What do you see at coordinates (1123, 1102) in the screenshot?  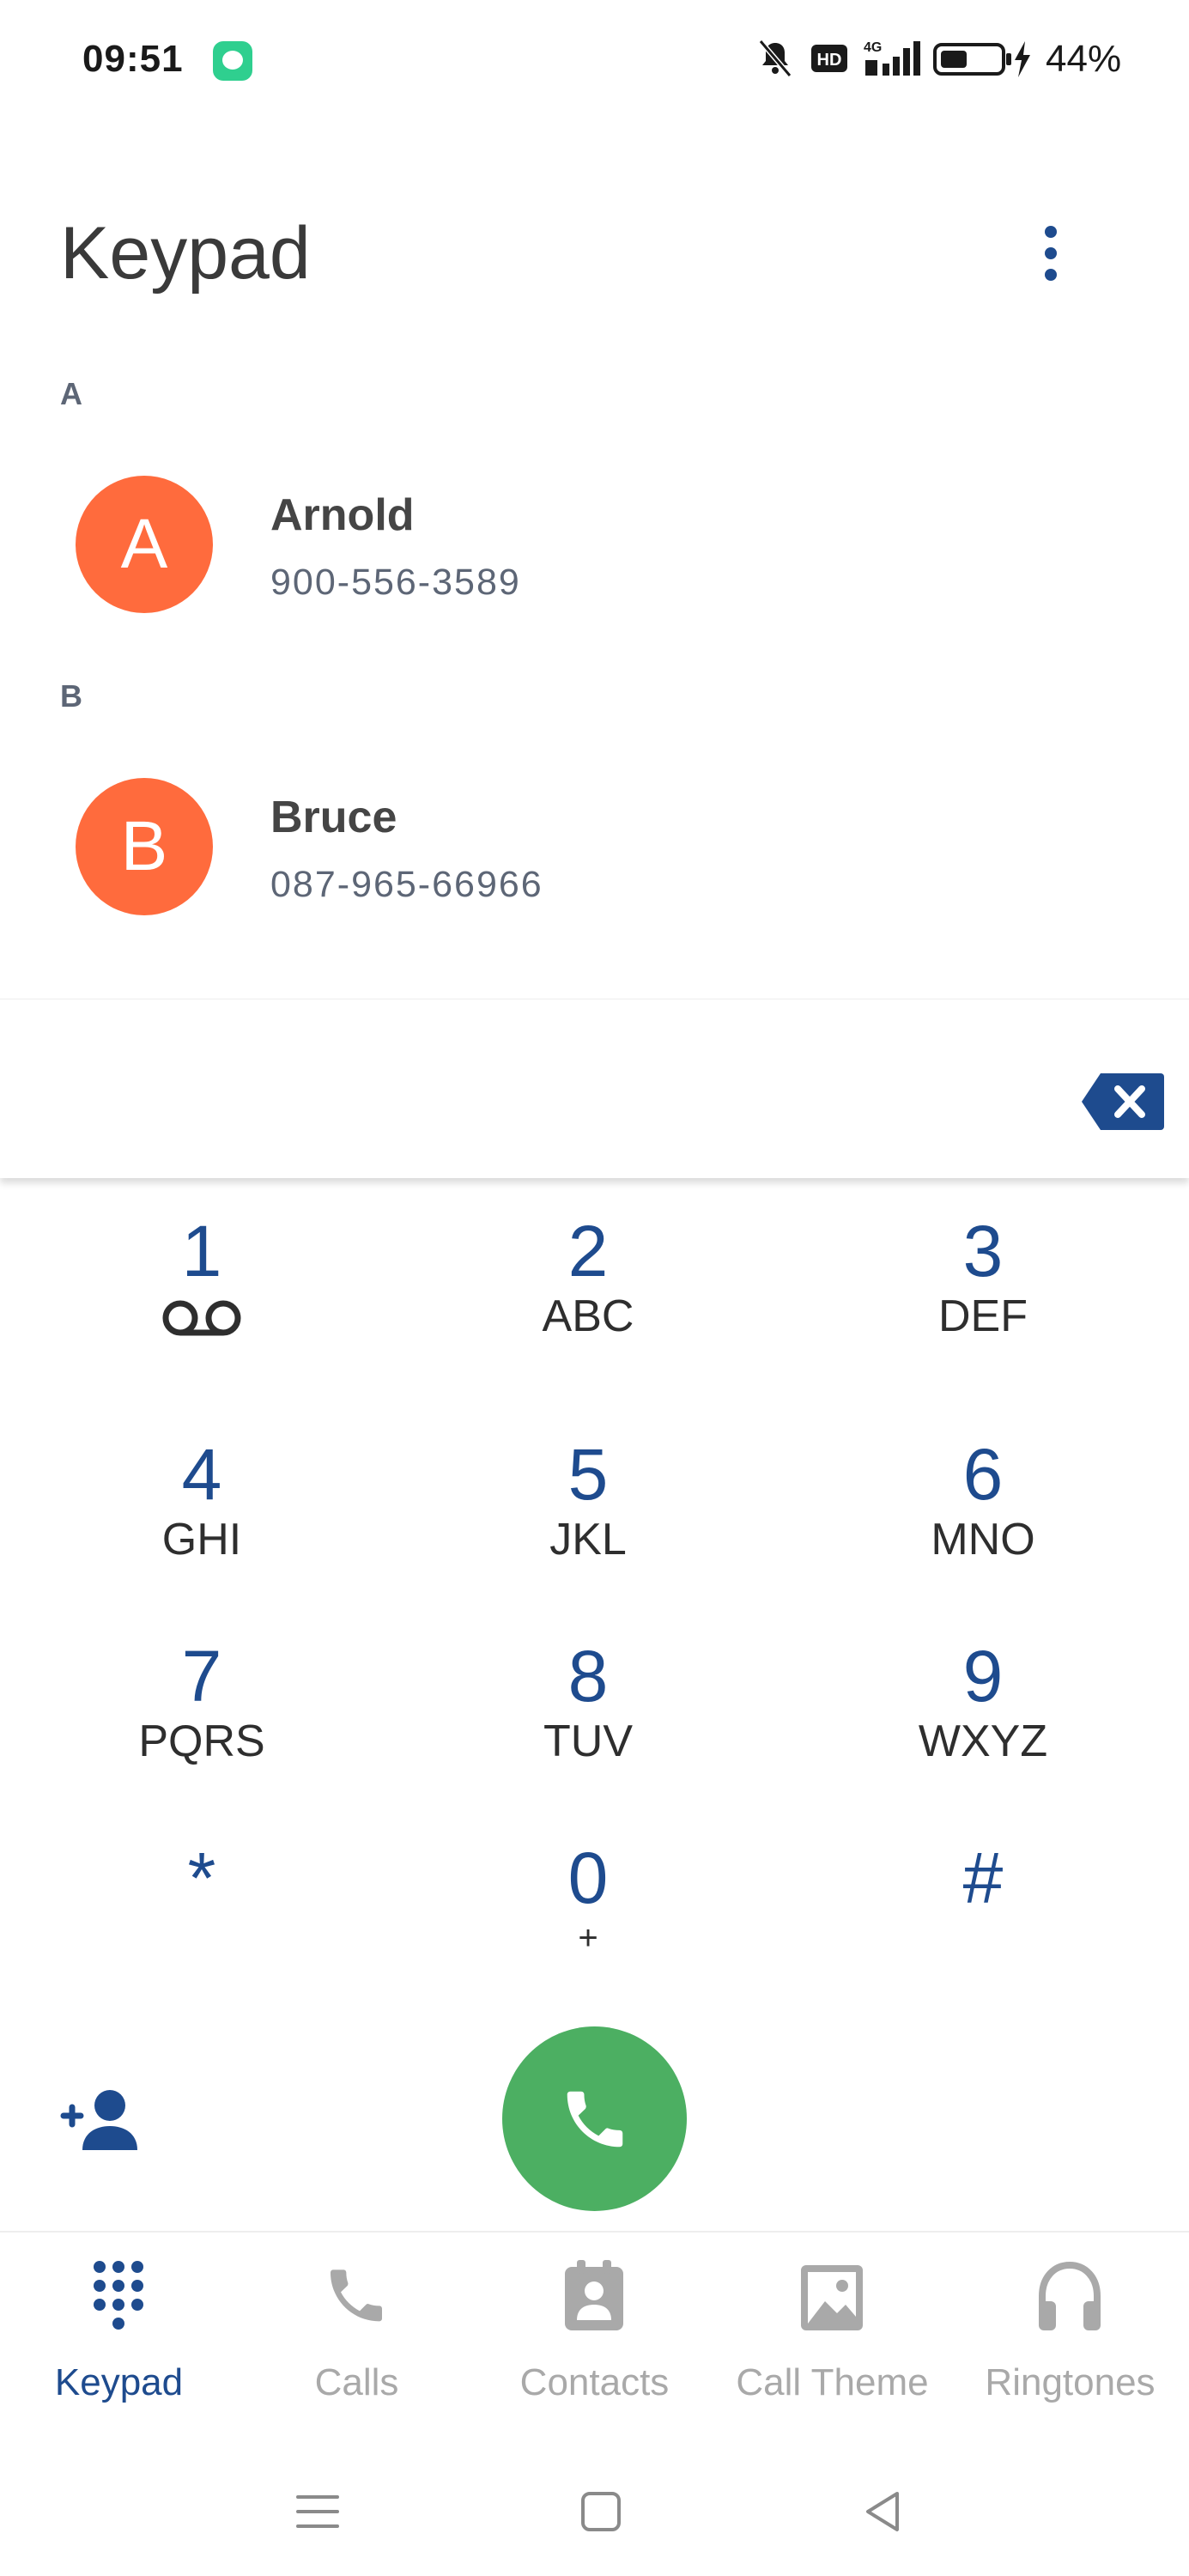 I see `backspace-icon` at bounding box center [1123, 1102].